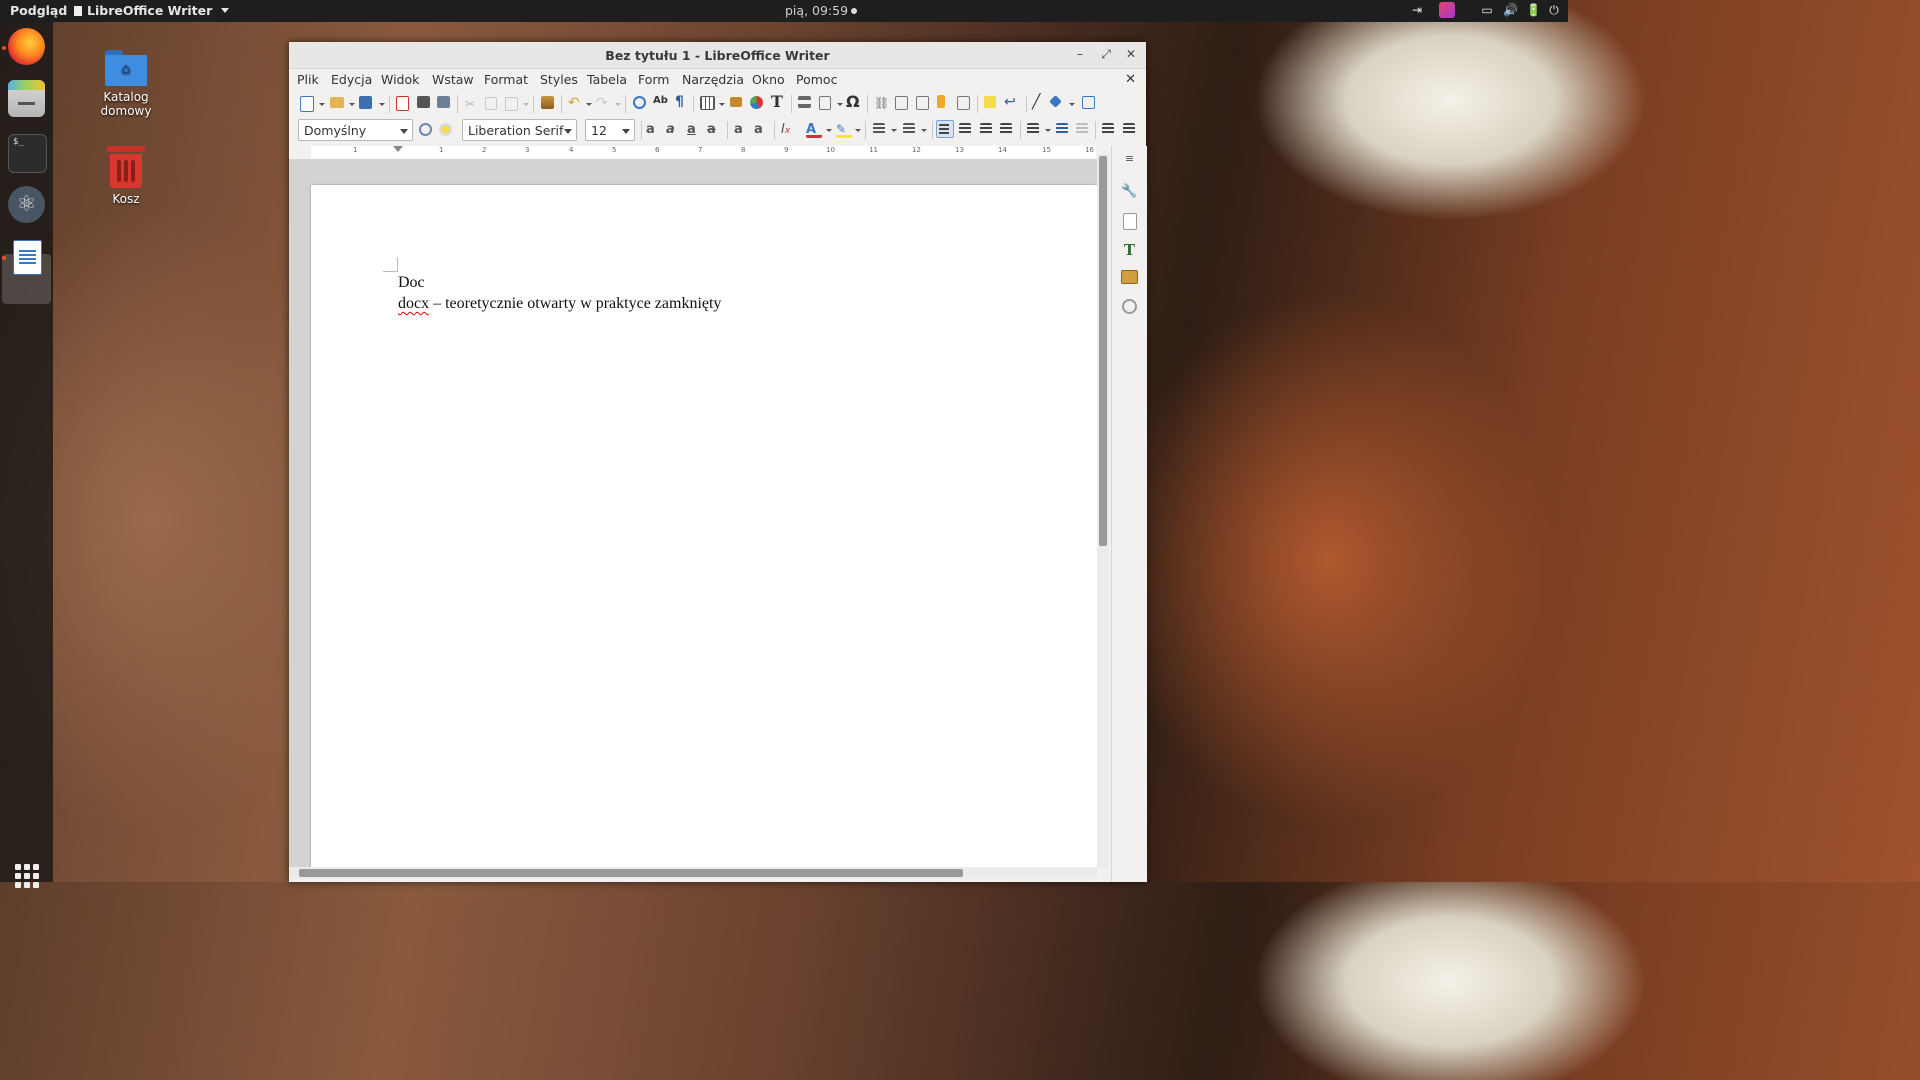 This screenshot has width=1920, height=1080. Describe the element at coordinates (382, 104) in the screenshot. I see `save-dropdown-icon` at that location.